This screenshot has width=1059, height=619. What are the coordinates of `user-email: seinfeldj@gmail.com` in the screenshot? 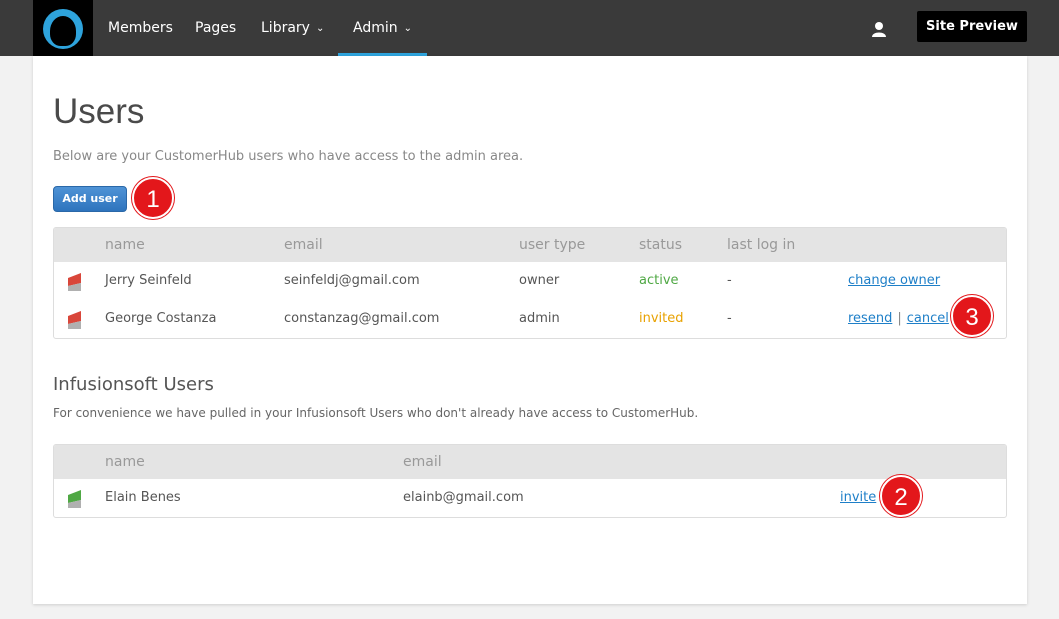 It's located at (352, 280).